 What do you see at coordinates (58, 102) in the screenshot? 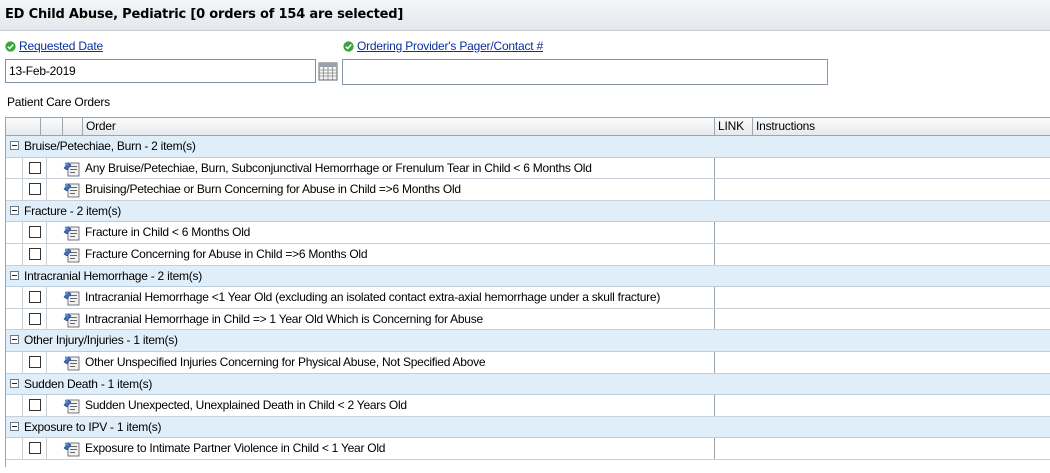
I see `patient-care-orders-label: Patient Care Orders` at bounding box center [58, 102].